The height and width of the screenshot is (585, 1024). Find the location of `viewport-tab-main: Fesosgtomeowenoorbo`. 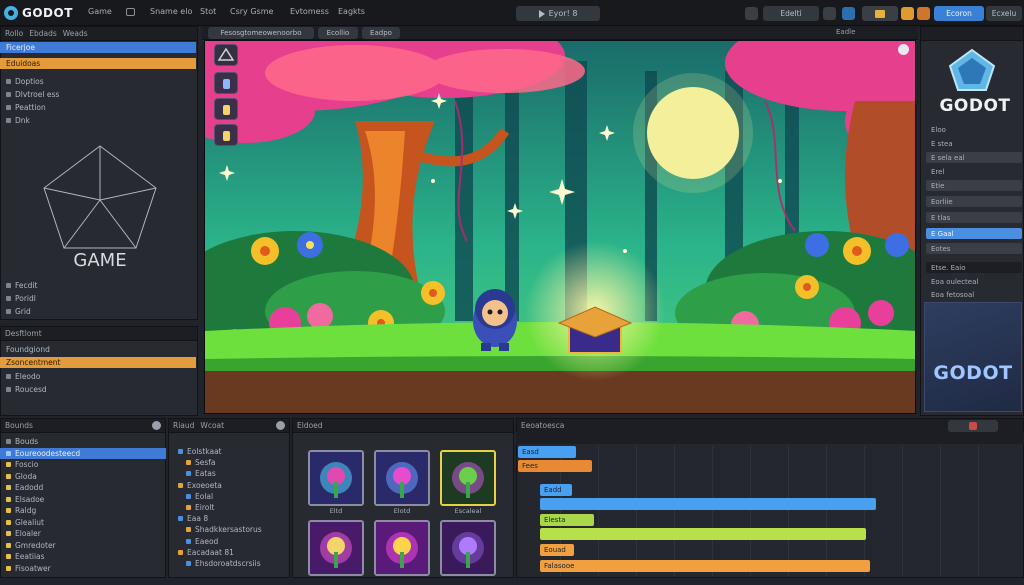

viewport-tab-main: Fesosgtomeowenoorbo is located at coordinates (261, 33).